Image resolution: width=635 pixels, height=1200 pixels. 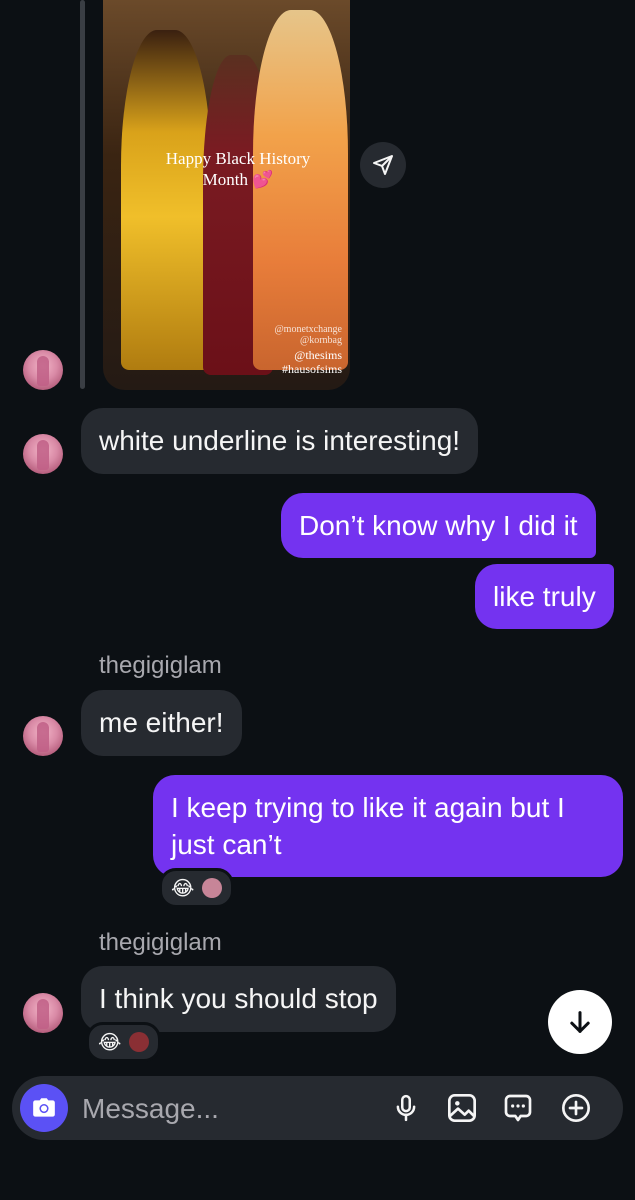 I want to click on outgoing-message-bubble: like truly, so click(x=544, y=596).